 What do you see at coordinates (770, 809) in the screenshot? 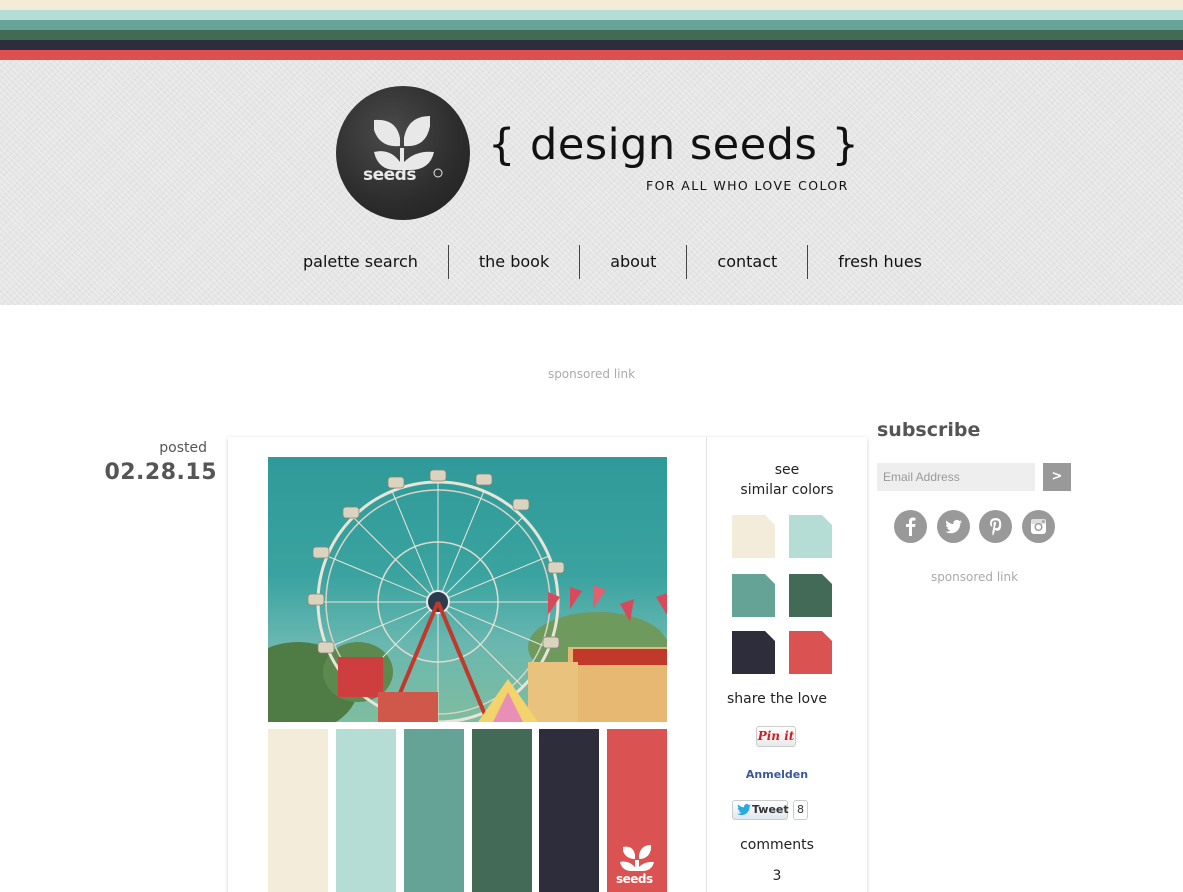
I see `tweet-label: Tweet` at bounding box center [770, 809].